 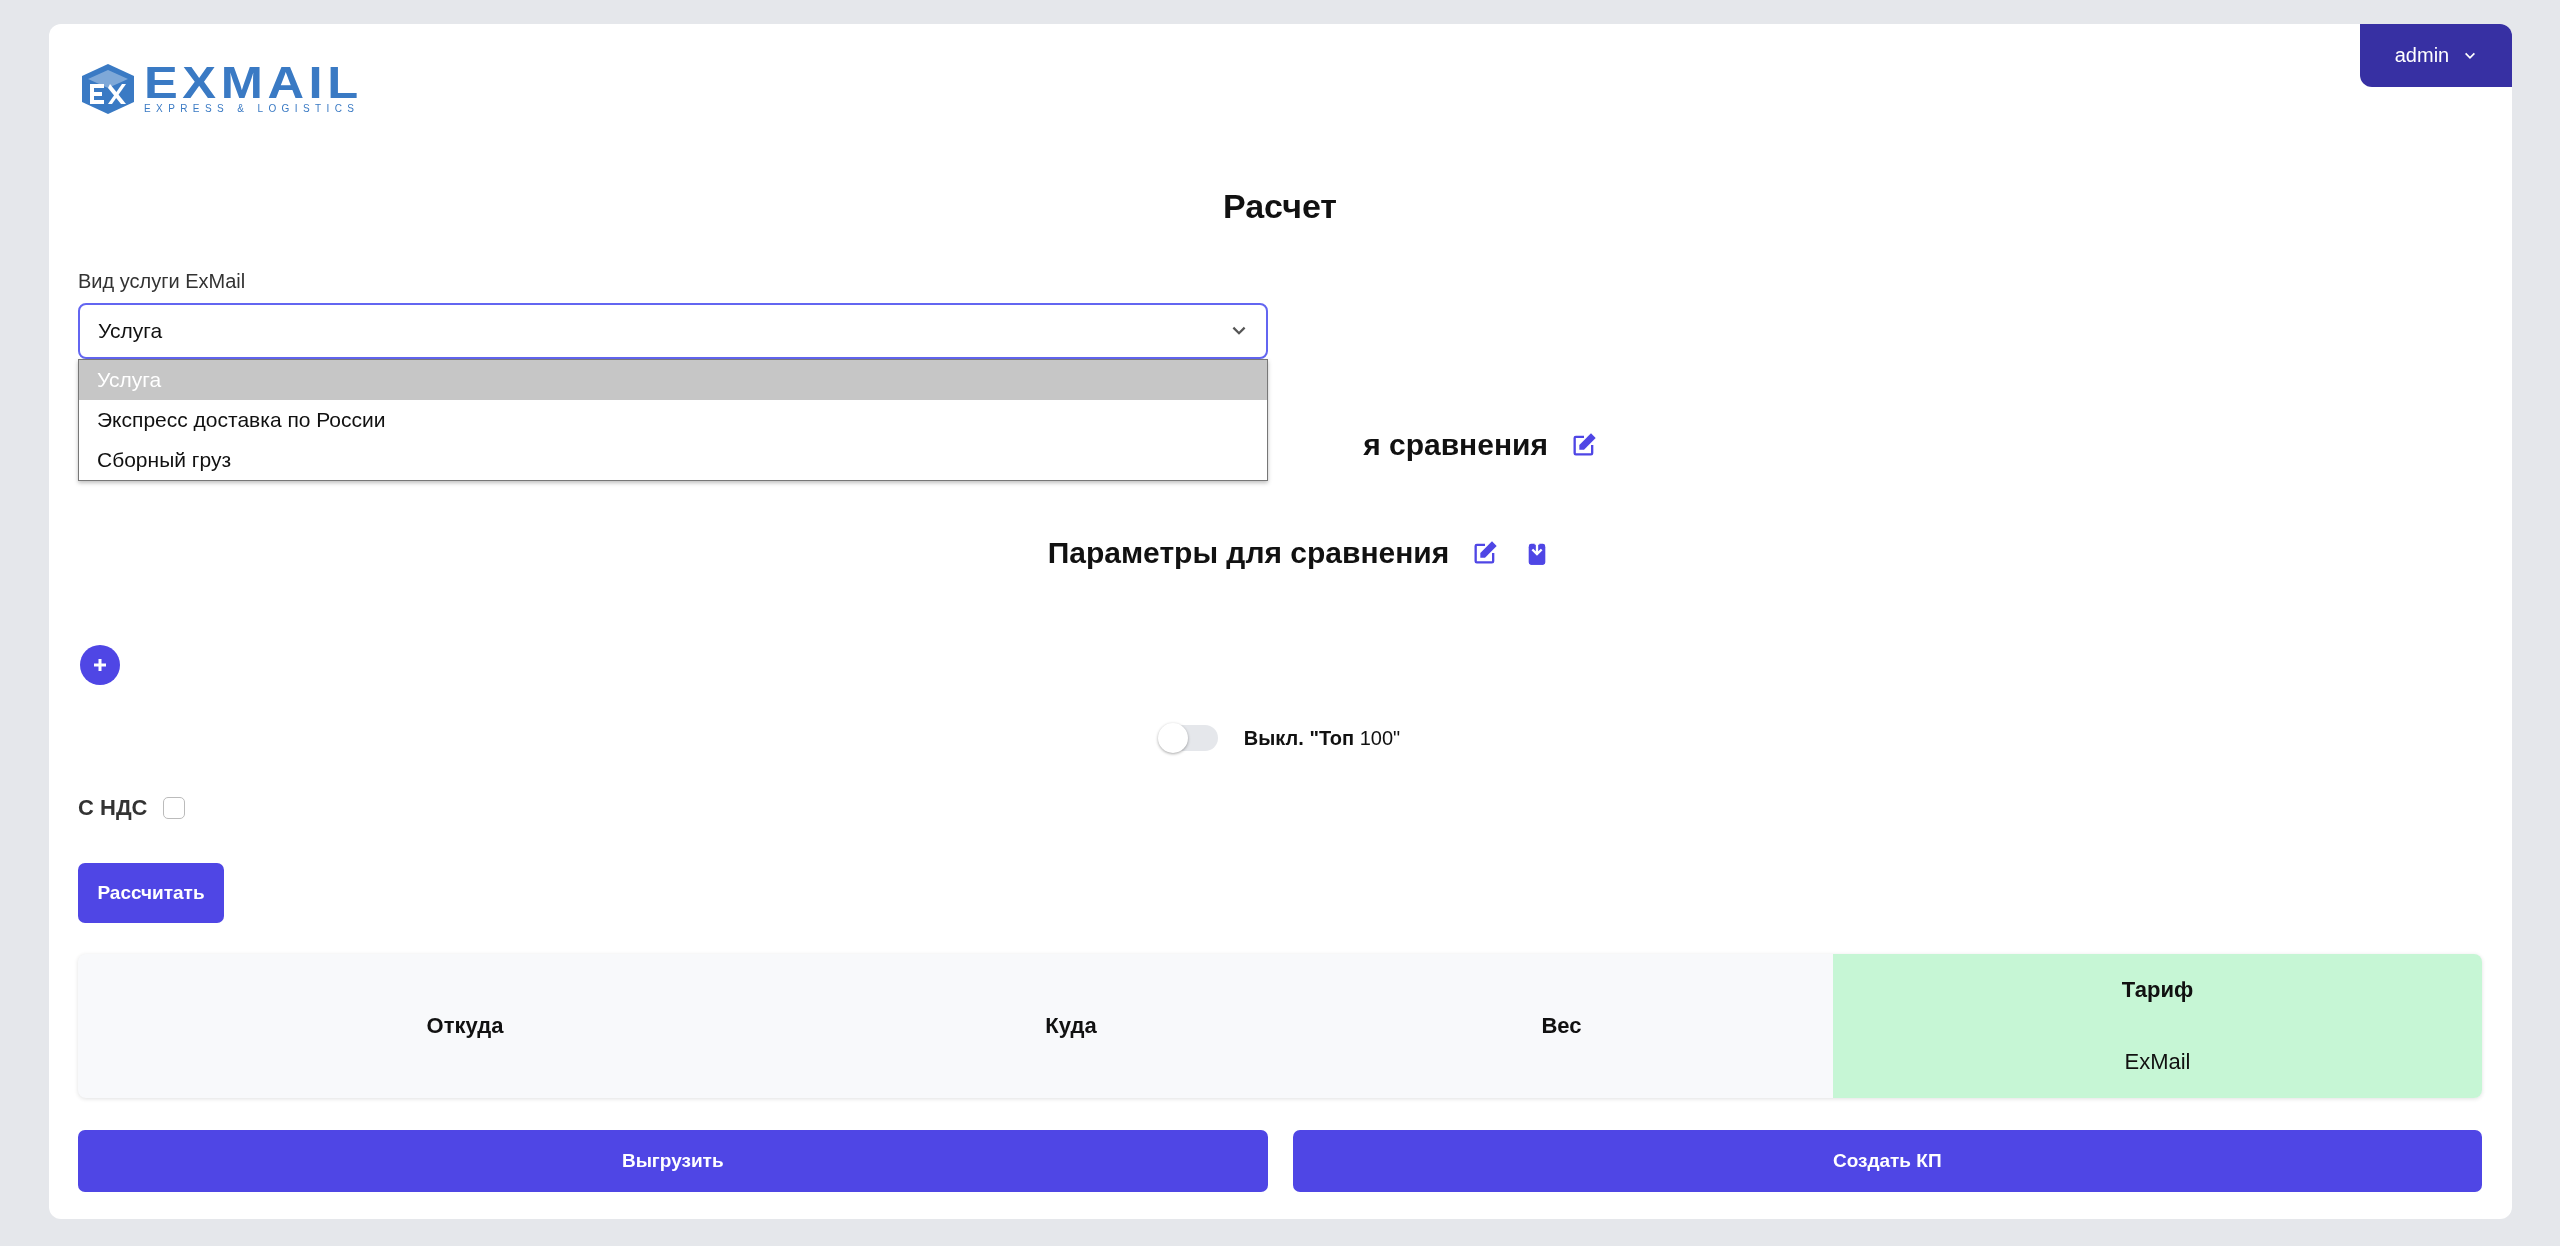 I want to click on field-label: Вид услуги ExMail, so click(x=162, y=281).